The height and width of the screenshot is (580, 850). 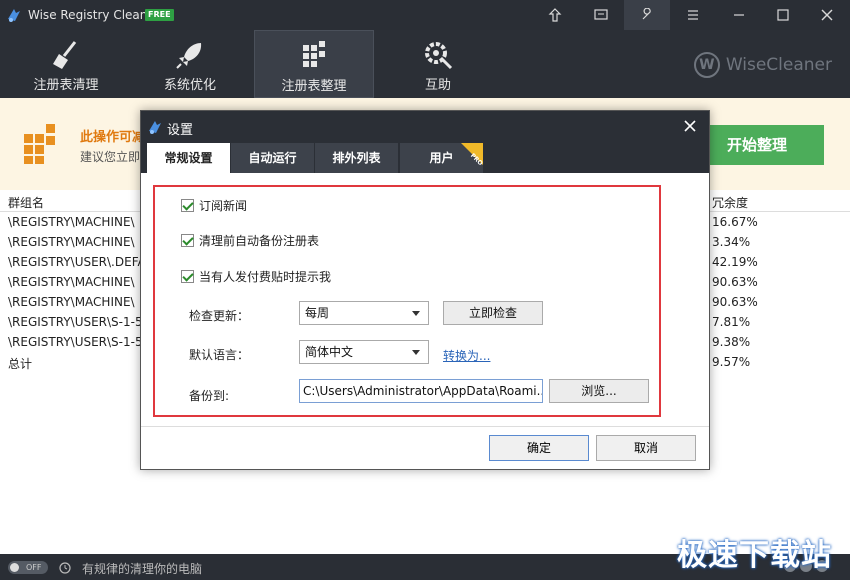 I want to click on blocks-icon, so click(x=314, y=54).